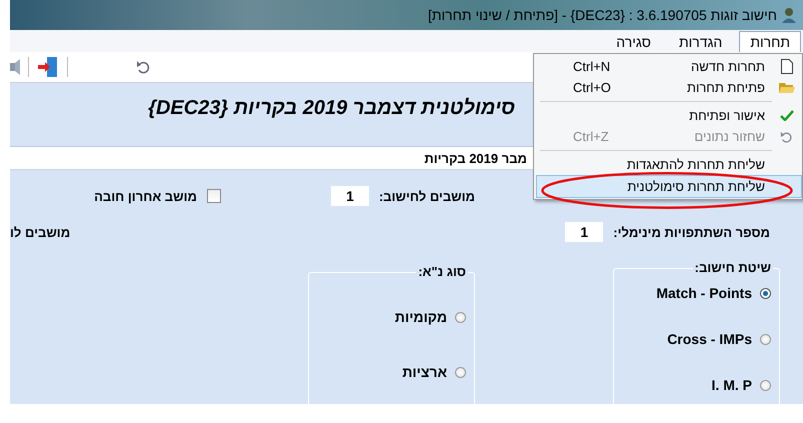  Describe the element at coordinates (728, 66) in the screenshot. I see `menu-item: תחרות חדשה` at that location.